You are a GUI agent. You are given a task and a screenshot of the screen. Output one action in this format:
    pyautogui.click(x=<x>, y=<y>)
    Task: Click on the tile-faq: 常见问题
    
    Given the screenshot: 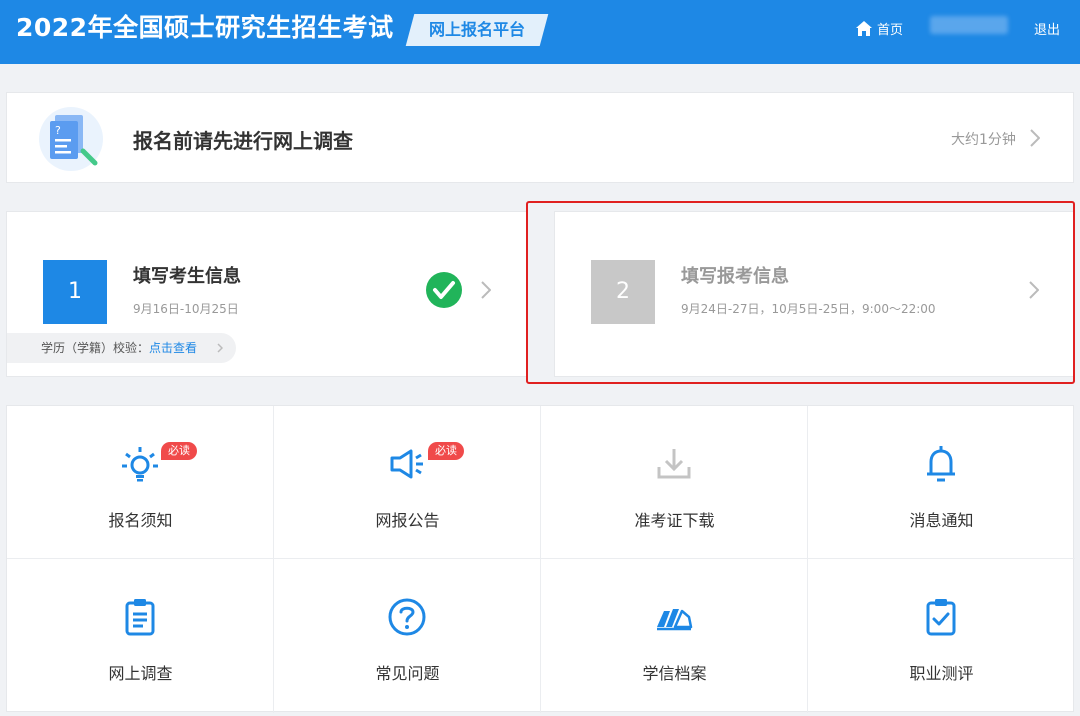 What is the action you would take?
    pyautogui.click(x=407, y=635)
    